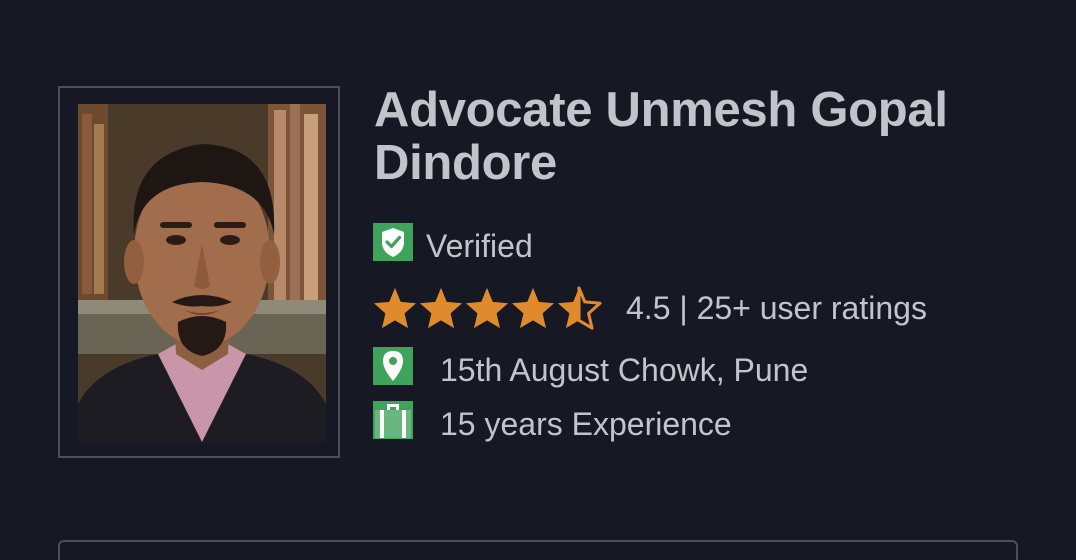 The height and width of the screenshot is (560, 1076). I want to click on location-text: 15th August Chowk, Pune, so click(624, 369).